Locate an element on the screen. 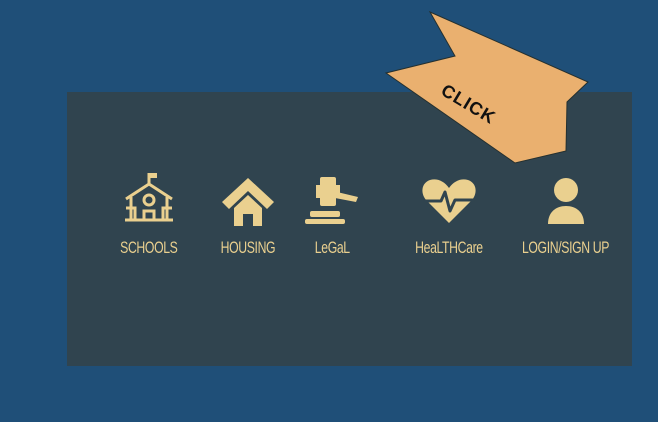 The image size is (658, 422). house-icon is located at coordinates (247, 202).